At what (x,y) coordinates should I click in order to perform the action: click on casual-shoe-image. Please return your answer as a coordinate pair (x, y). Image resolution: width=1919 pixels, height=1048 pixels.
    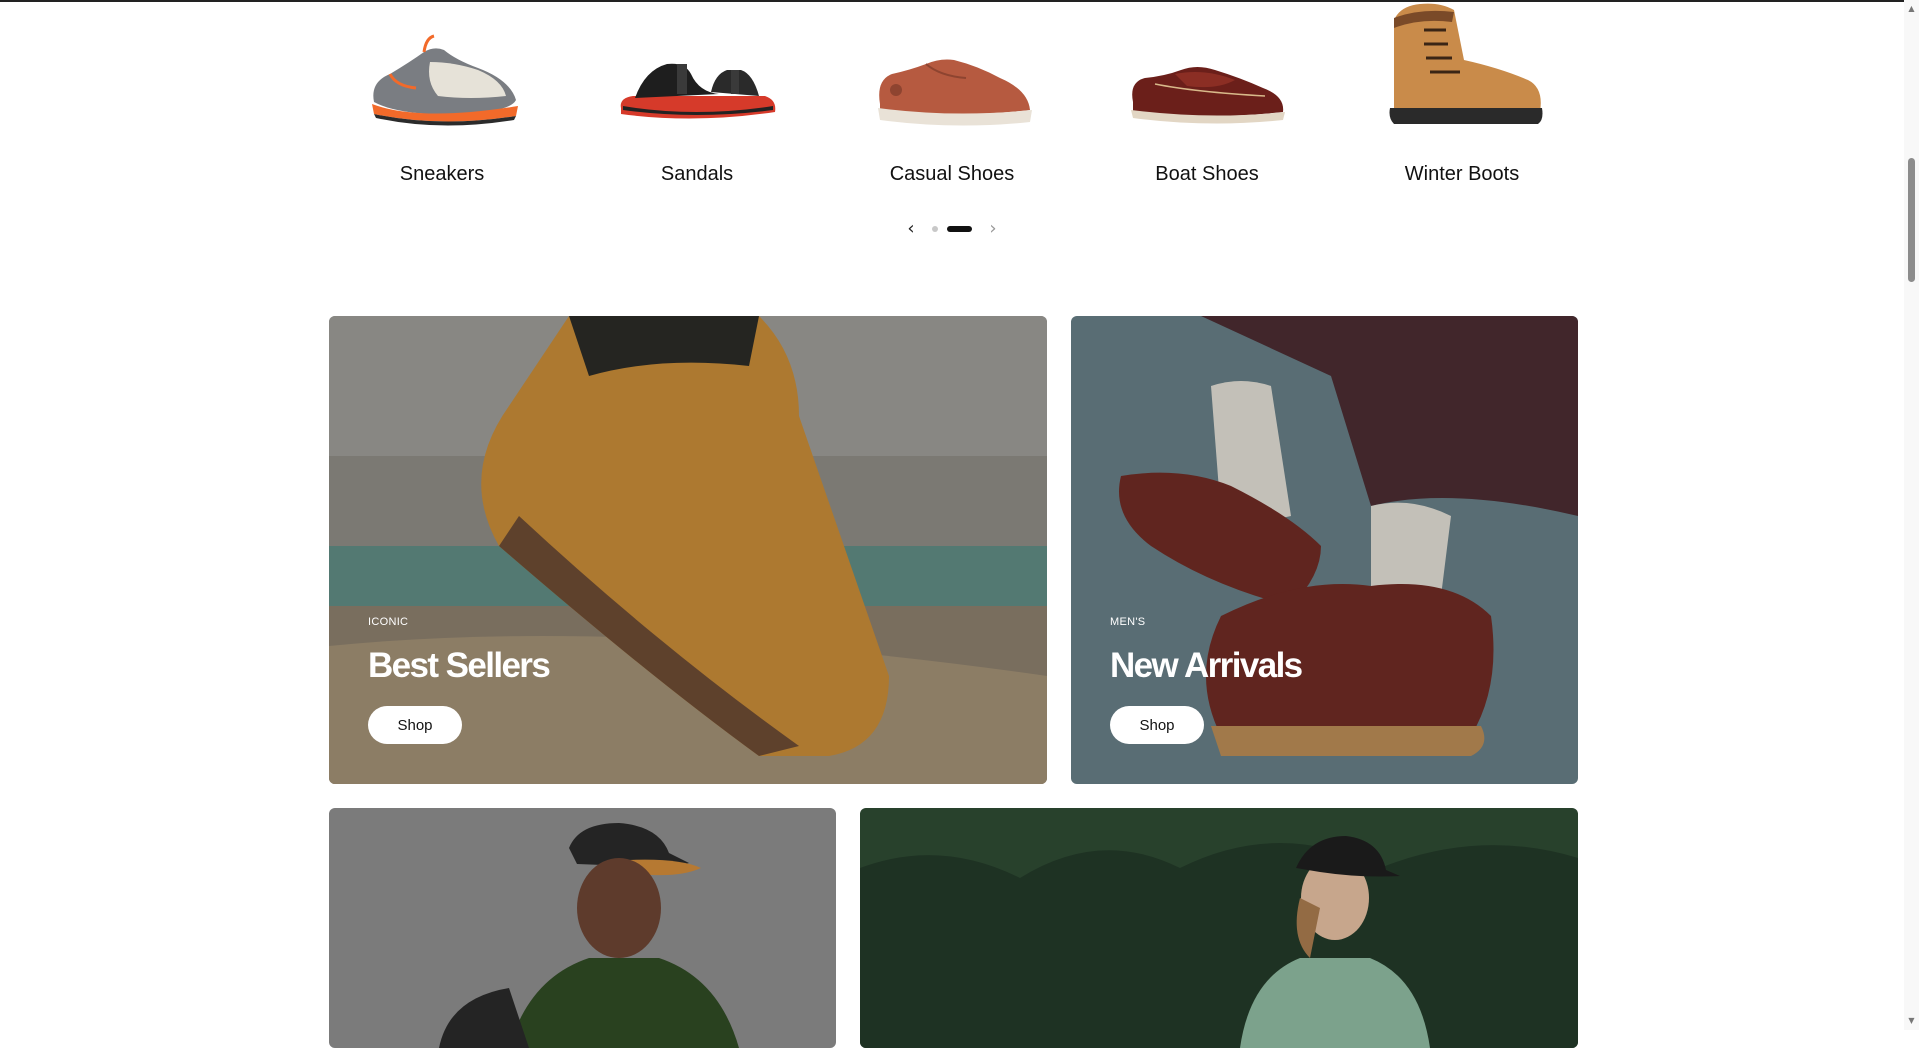
    Looking at the image, I should click on (955, 92).